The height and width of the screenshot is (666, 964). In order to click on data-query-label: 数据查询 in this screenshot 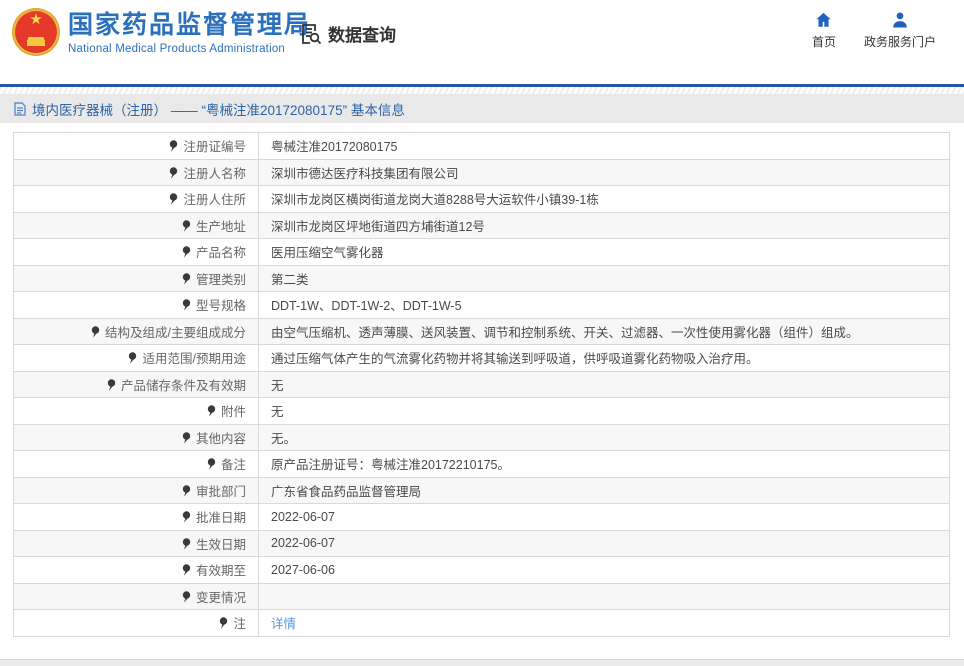, I will do `click(362, 35)`.